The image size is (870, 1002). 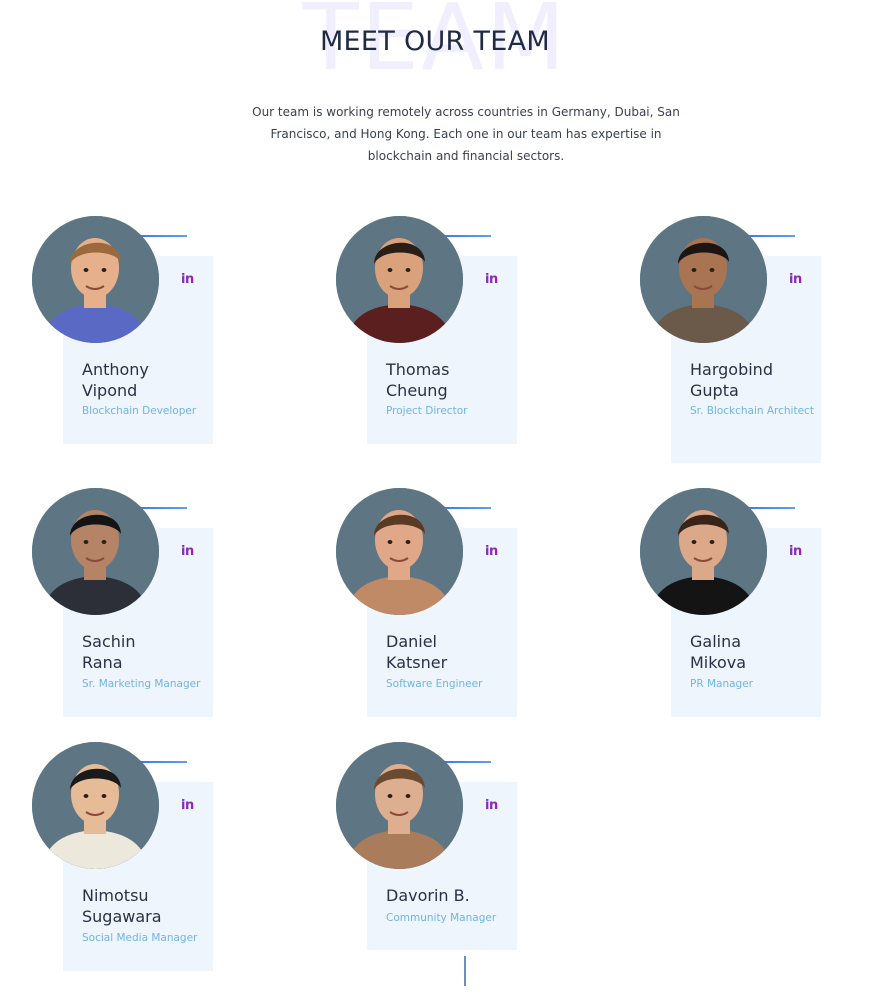 What do you see at coordinates (428, 895) in the screenshot?
I see `member-name-line1: Davorin B.` at bounding box center [428, 895].